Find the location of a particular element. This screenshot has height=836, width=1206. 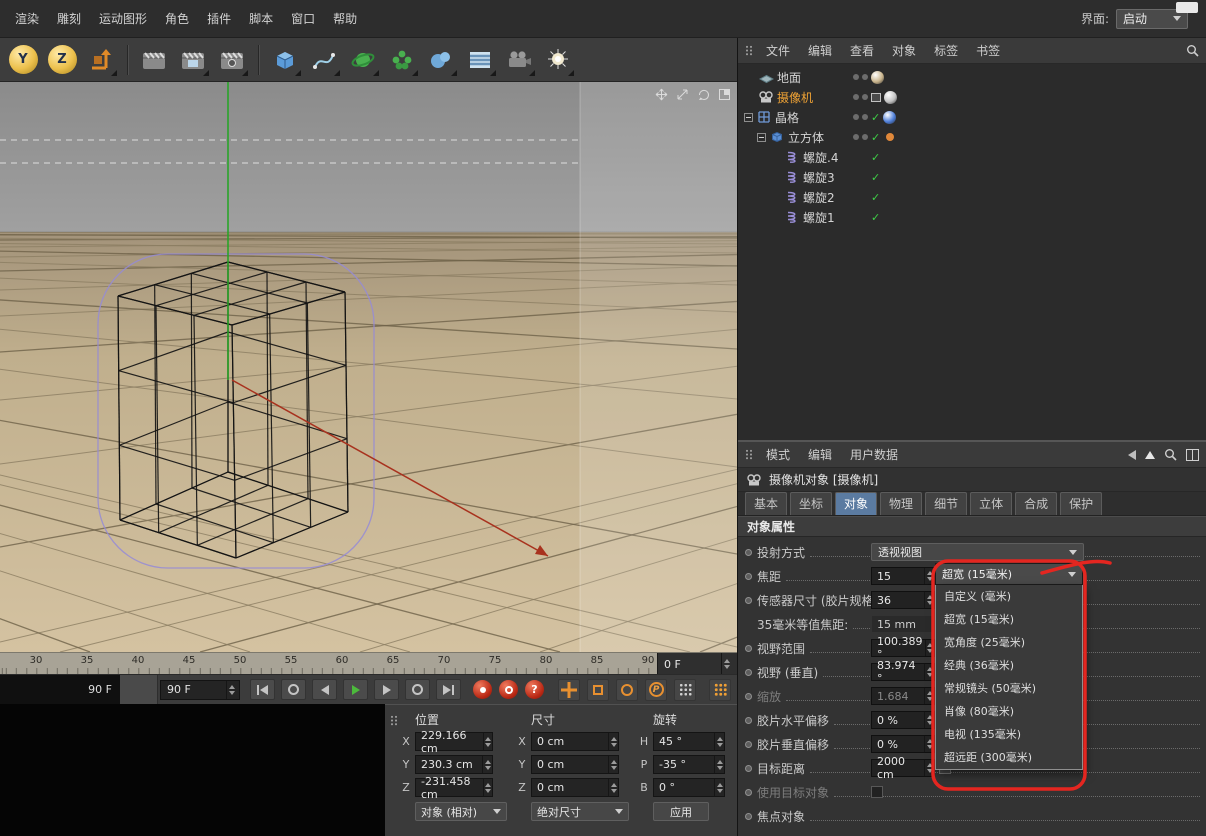

expander-icon is located at coordinates (761, 137).